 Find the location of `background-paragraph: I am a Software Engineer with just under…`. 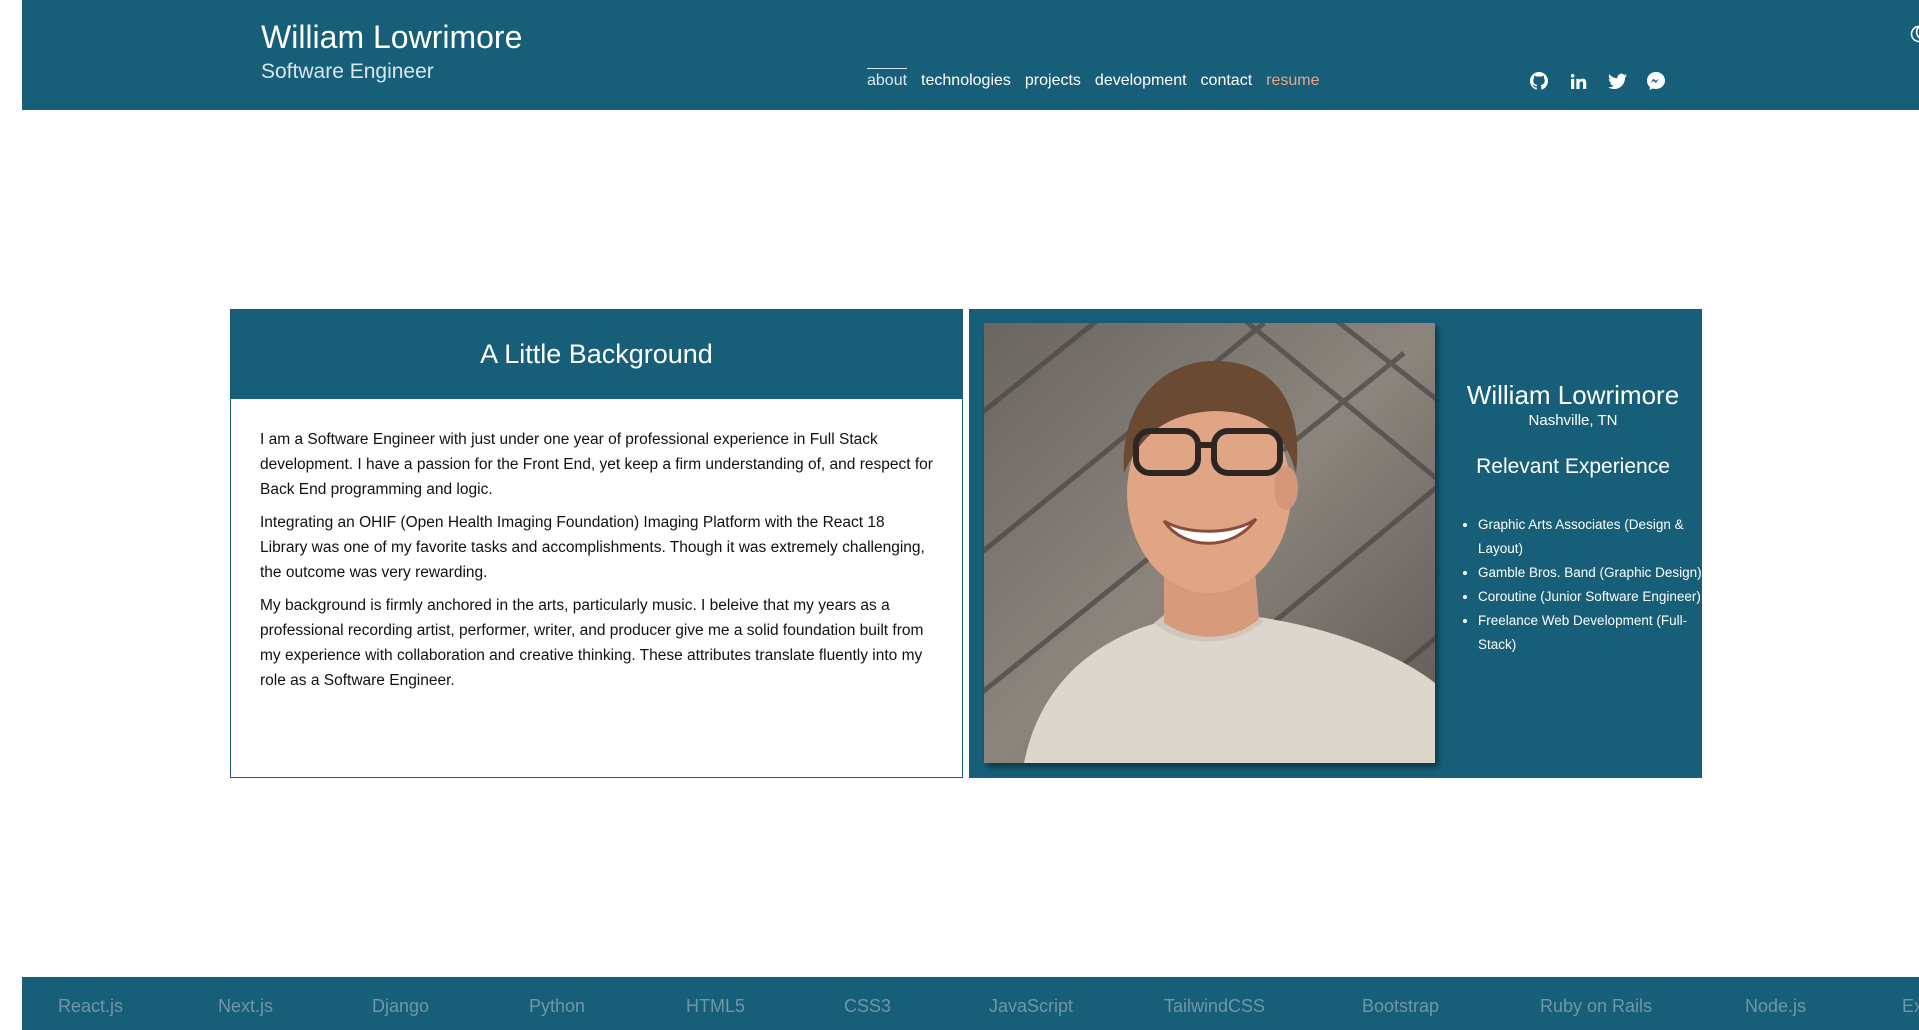

background-paragraph: I am a Software Engineer with just under… is located at coordinates (596, 464).